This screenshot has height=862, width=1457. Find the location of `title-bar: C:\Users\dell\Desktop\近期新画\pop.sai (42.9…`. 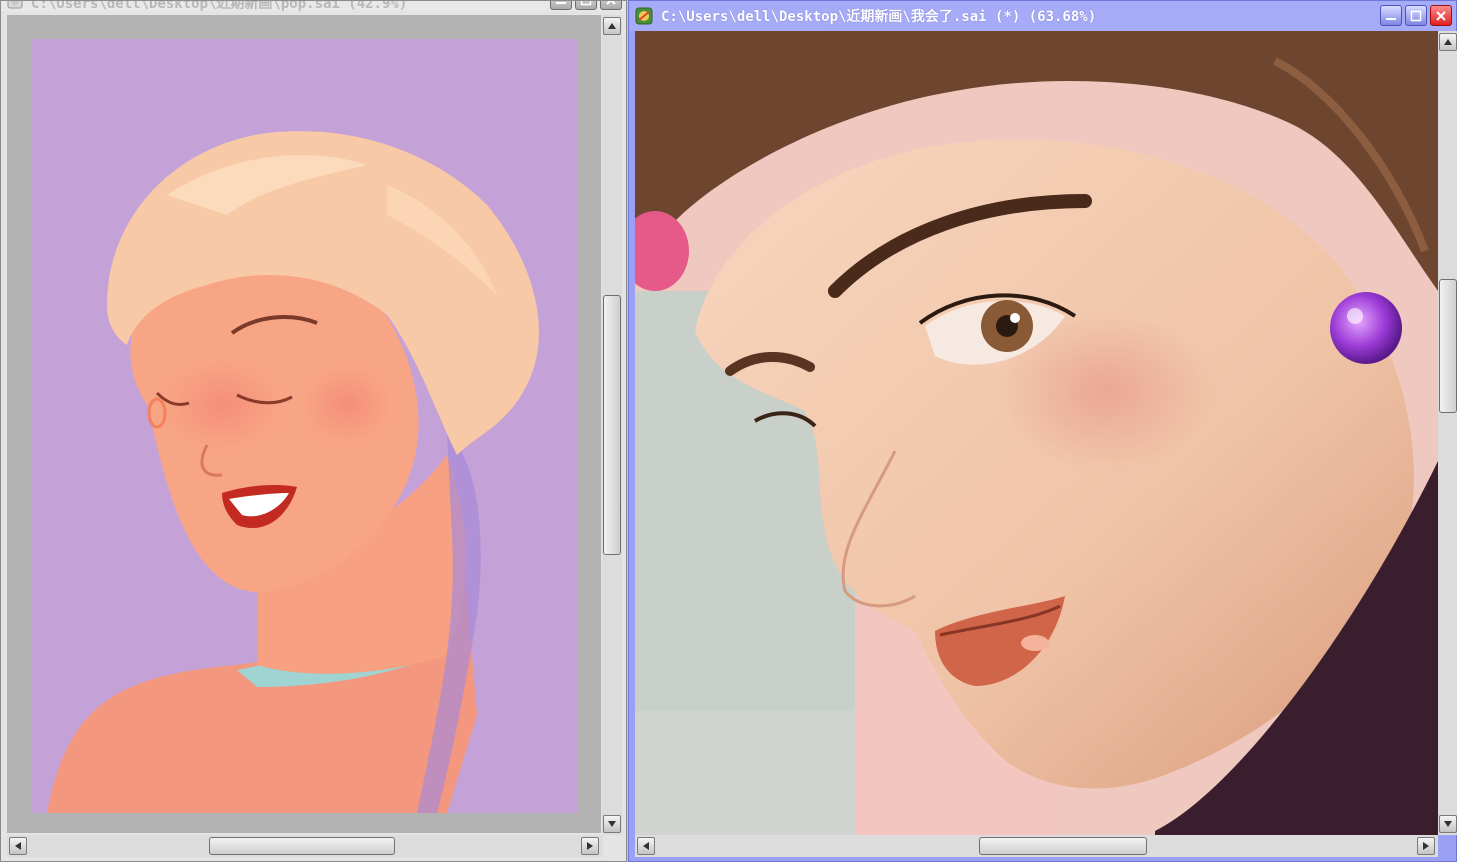

title-bar: C:\Users\dell\Desktop\近期新画\pop.sai (42.9… is located at coordinates (313, 6).